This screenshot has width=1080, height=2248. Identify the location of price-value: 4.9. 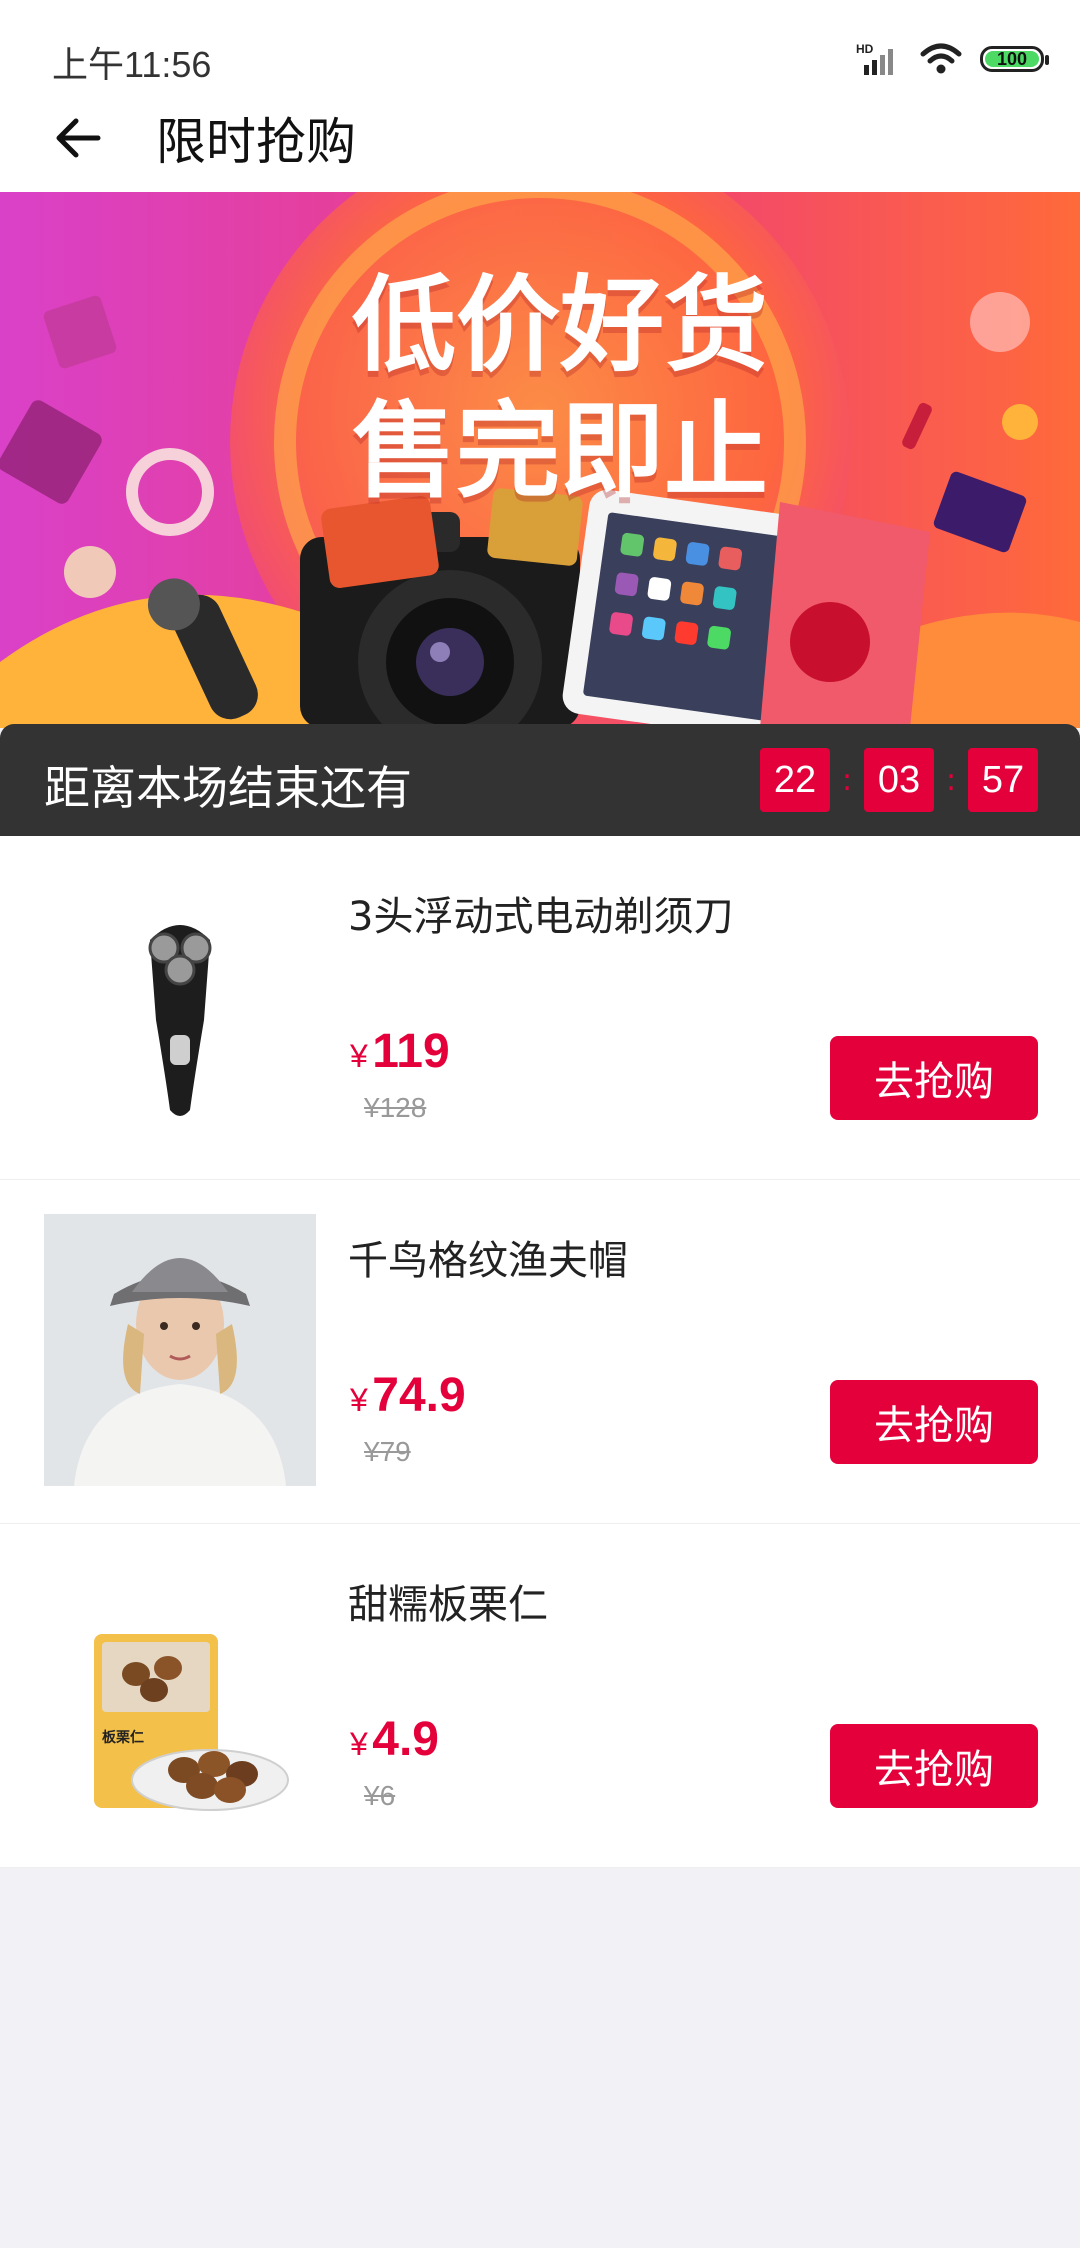
(405, 1739).